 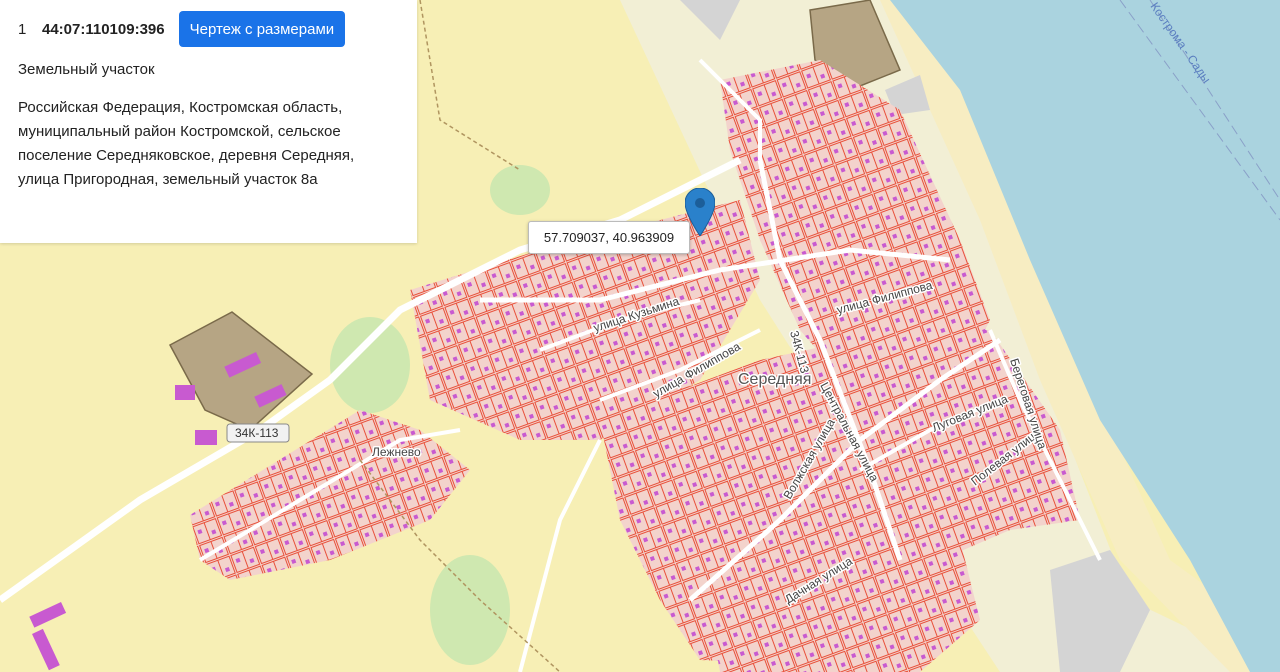 I want to click on coordinates-popup: 57.709037, 40.963909, so click(x=609, y=237).